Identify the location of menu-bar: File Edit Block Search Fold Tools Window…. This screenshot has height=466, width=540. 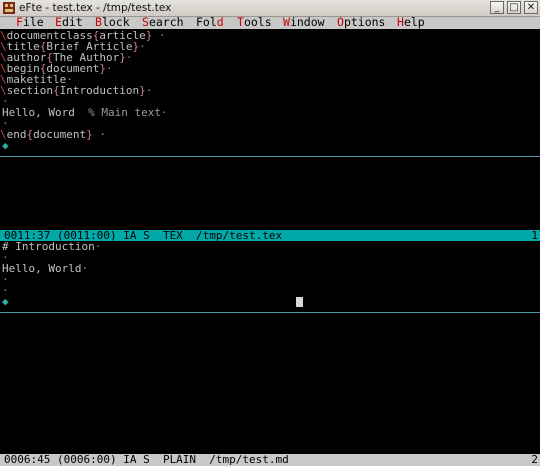
(270, 22).